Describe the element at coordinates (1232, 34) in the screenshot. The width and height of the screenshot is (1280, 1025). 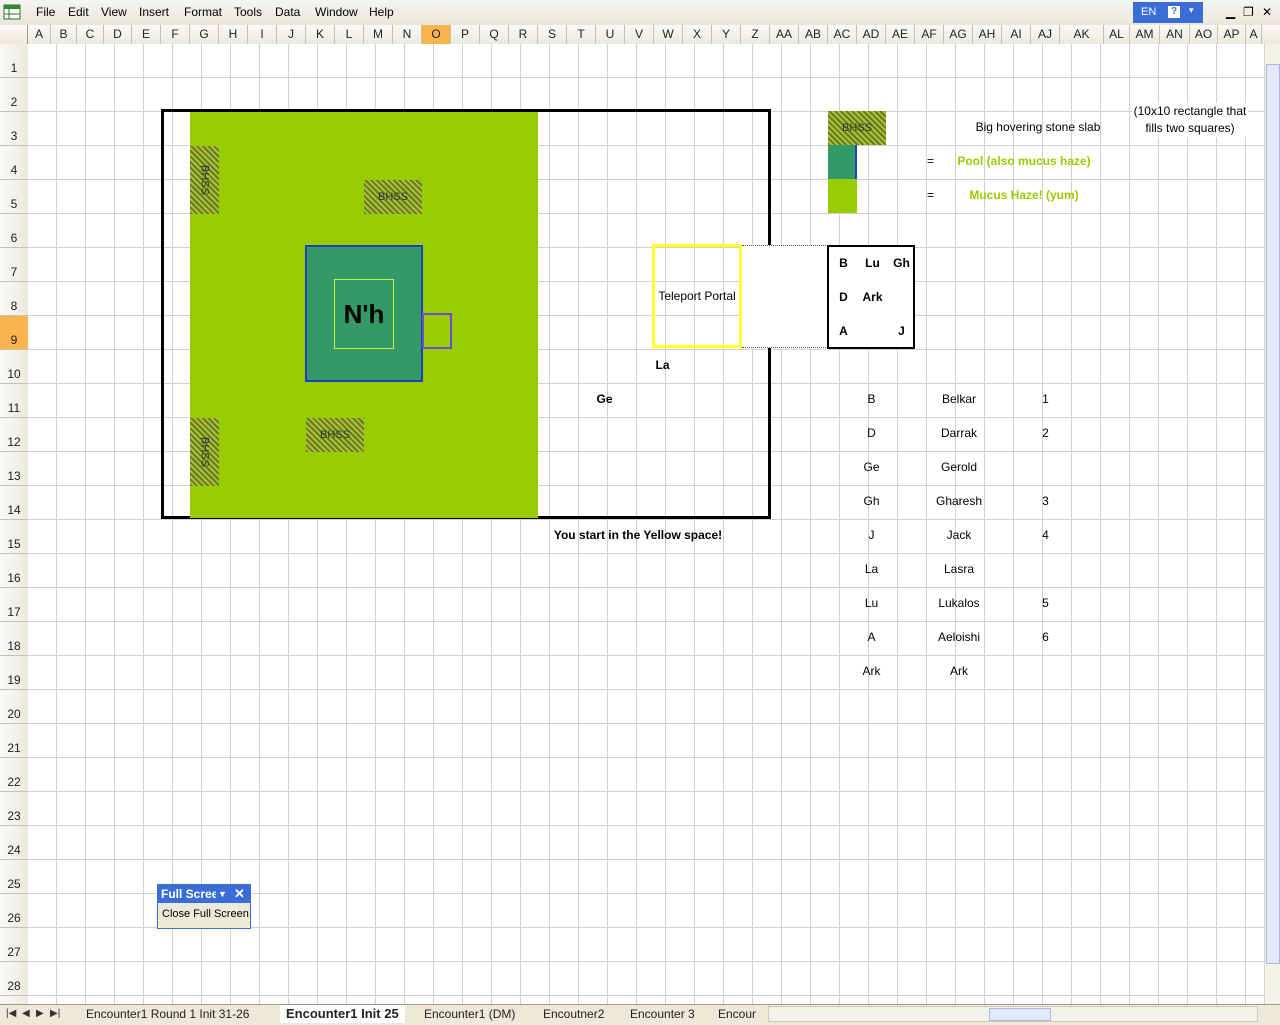
I see `column-header: AP` at that location.